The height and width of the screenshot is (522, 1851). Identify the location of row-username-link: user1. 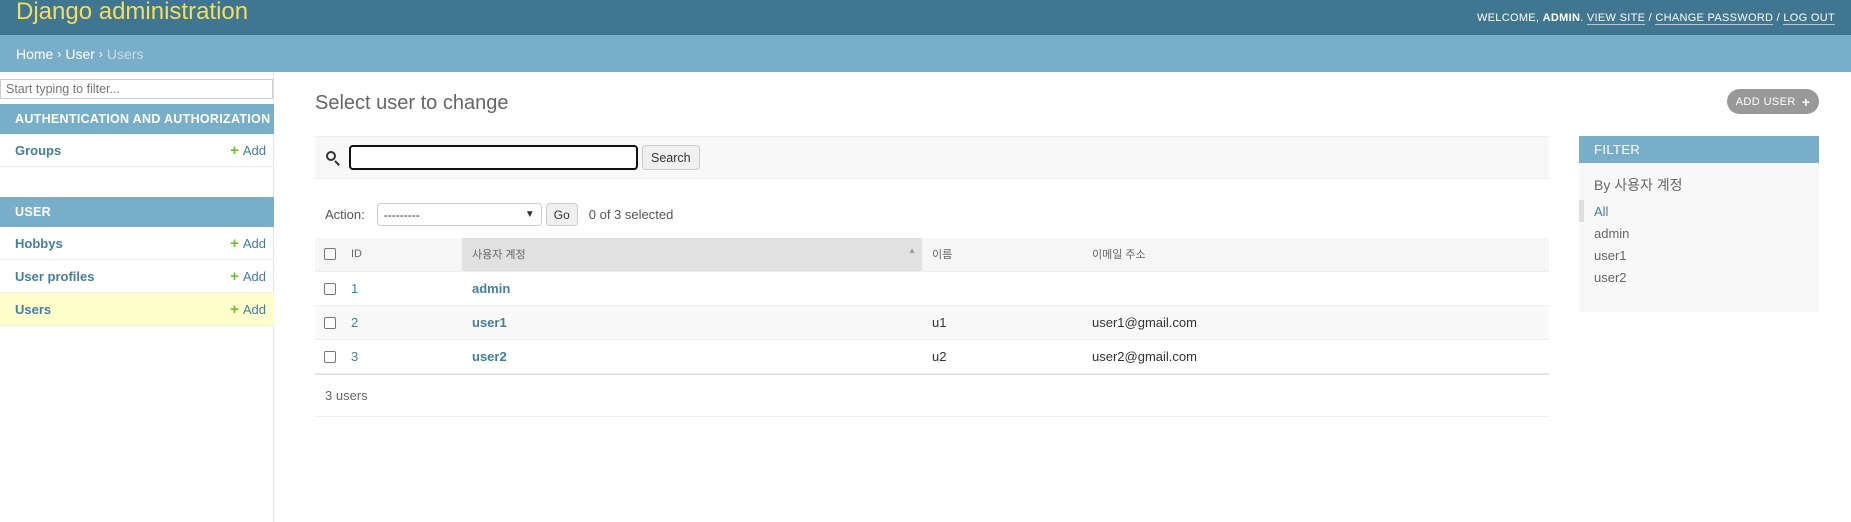
(489, 322).